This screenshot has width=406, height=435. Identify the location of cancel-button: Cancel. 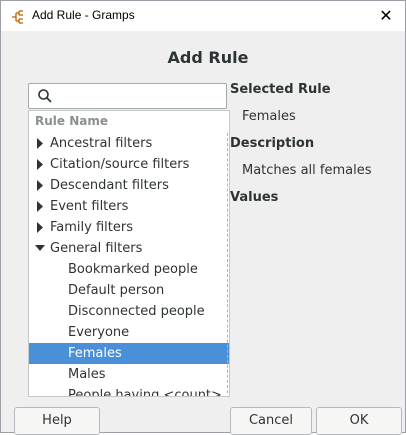
(271, 421).